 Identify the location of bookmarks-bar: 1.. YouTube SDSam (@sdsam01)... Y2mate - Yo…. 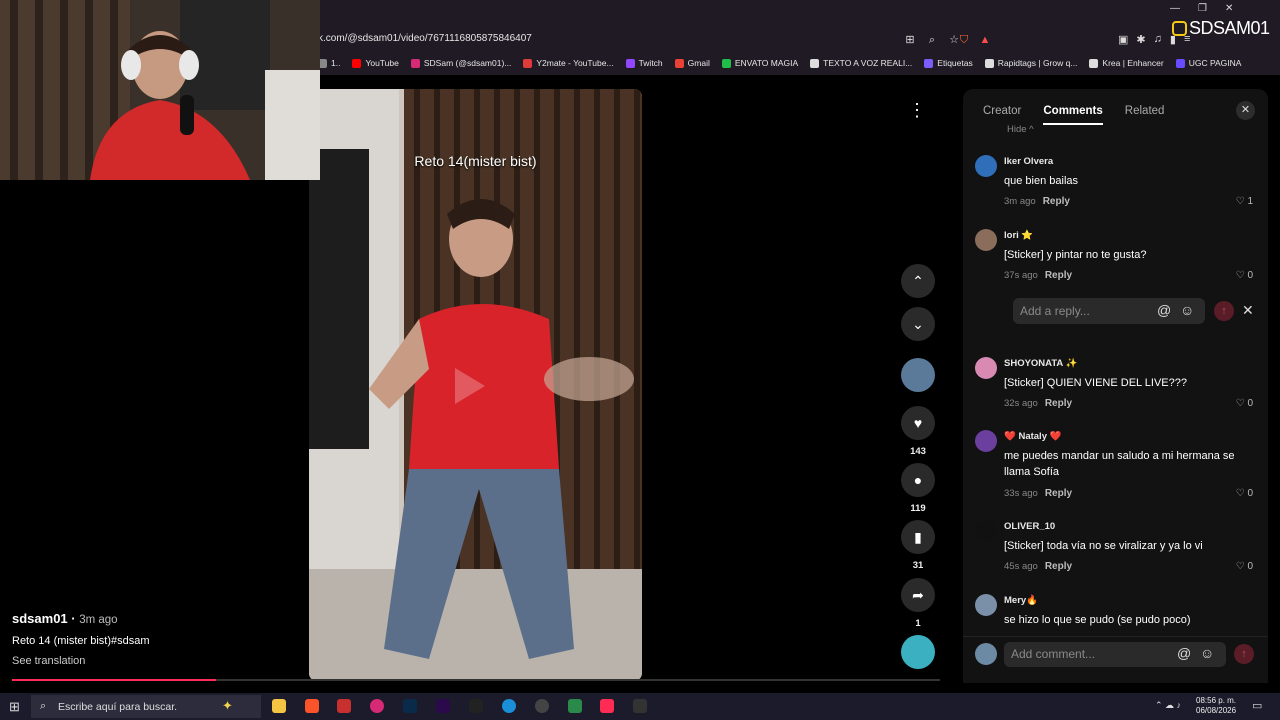
(779, 63).